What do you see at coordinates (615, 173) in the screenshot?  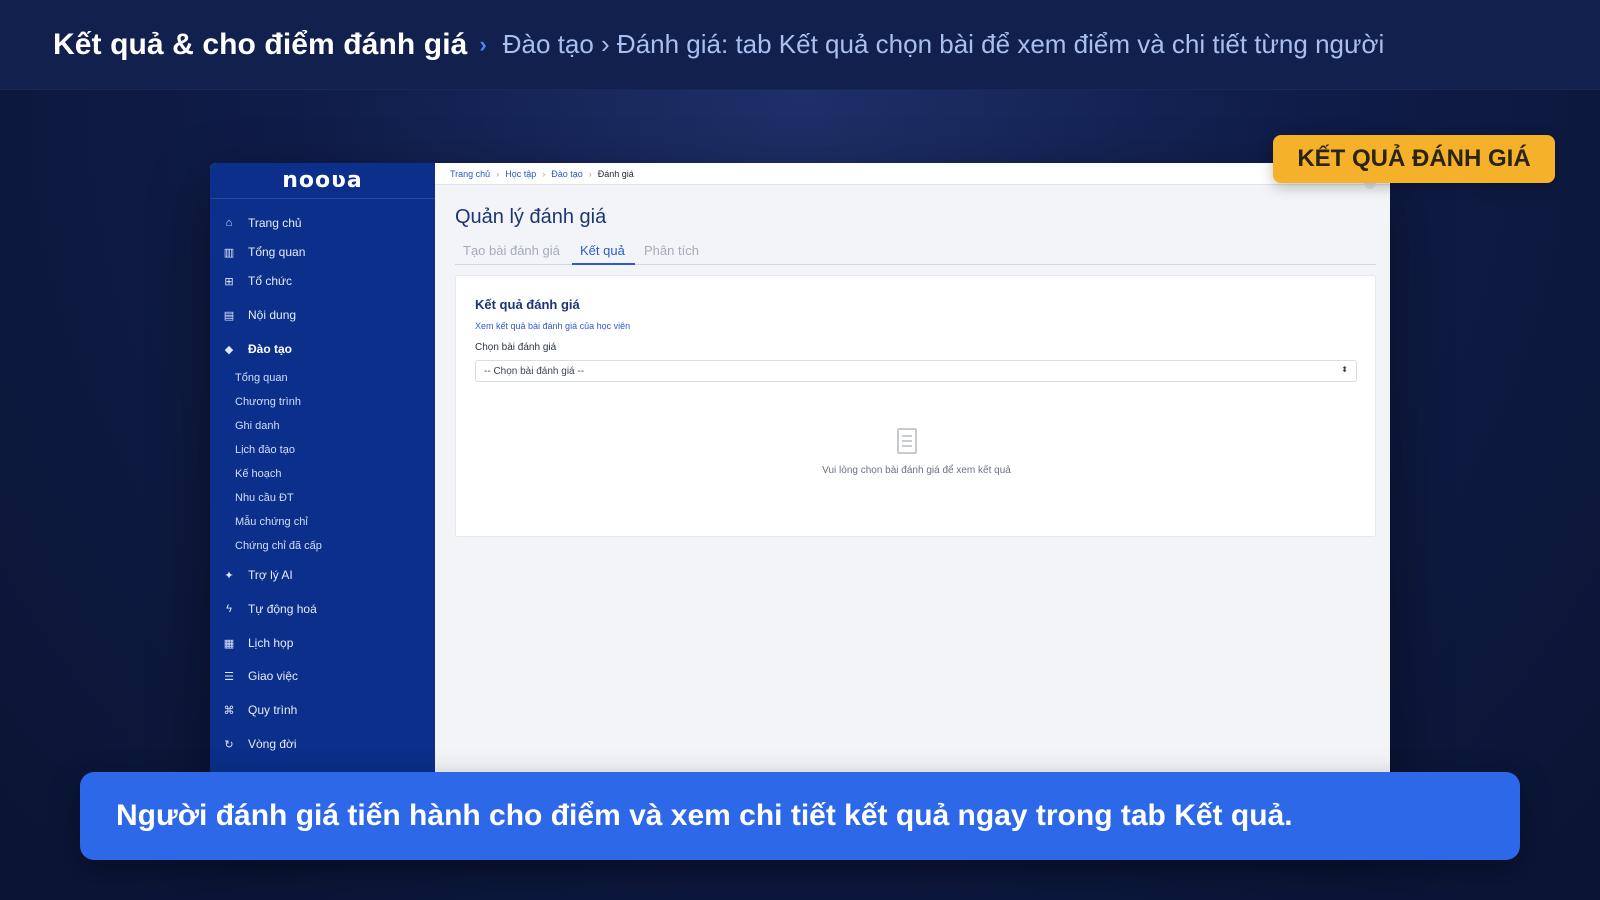 I see `breadcrumb-current: Đánh giá` at bounding box center [615, 173].